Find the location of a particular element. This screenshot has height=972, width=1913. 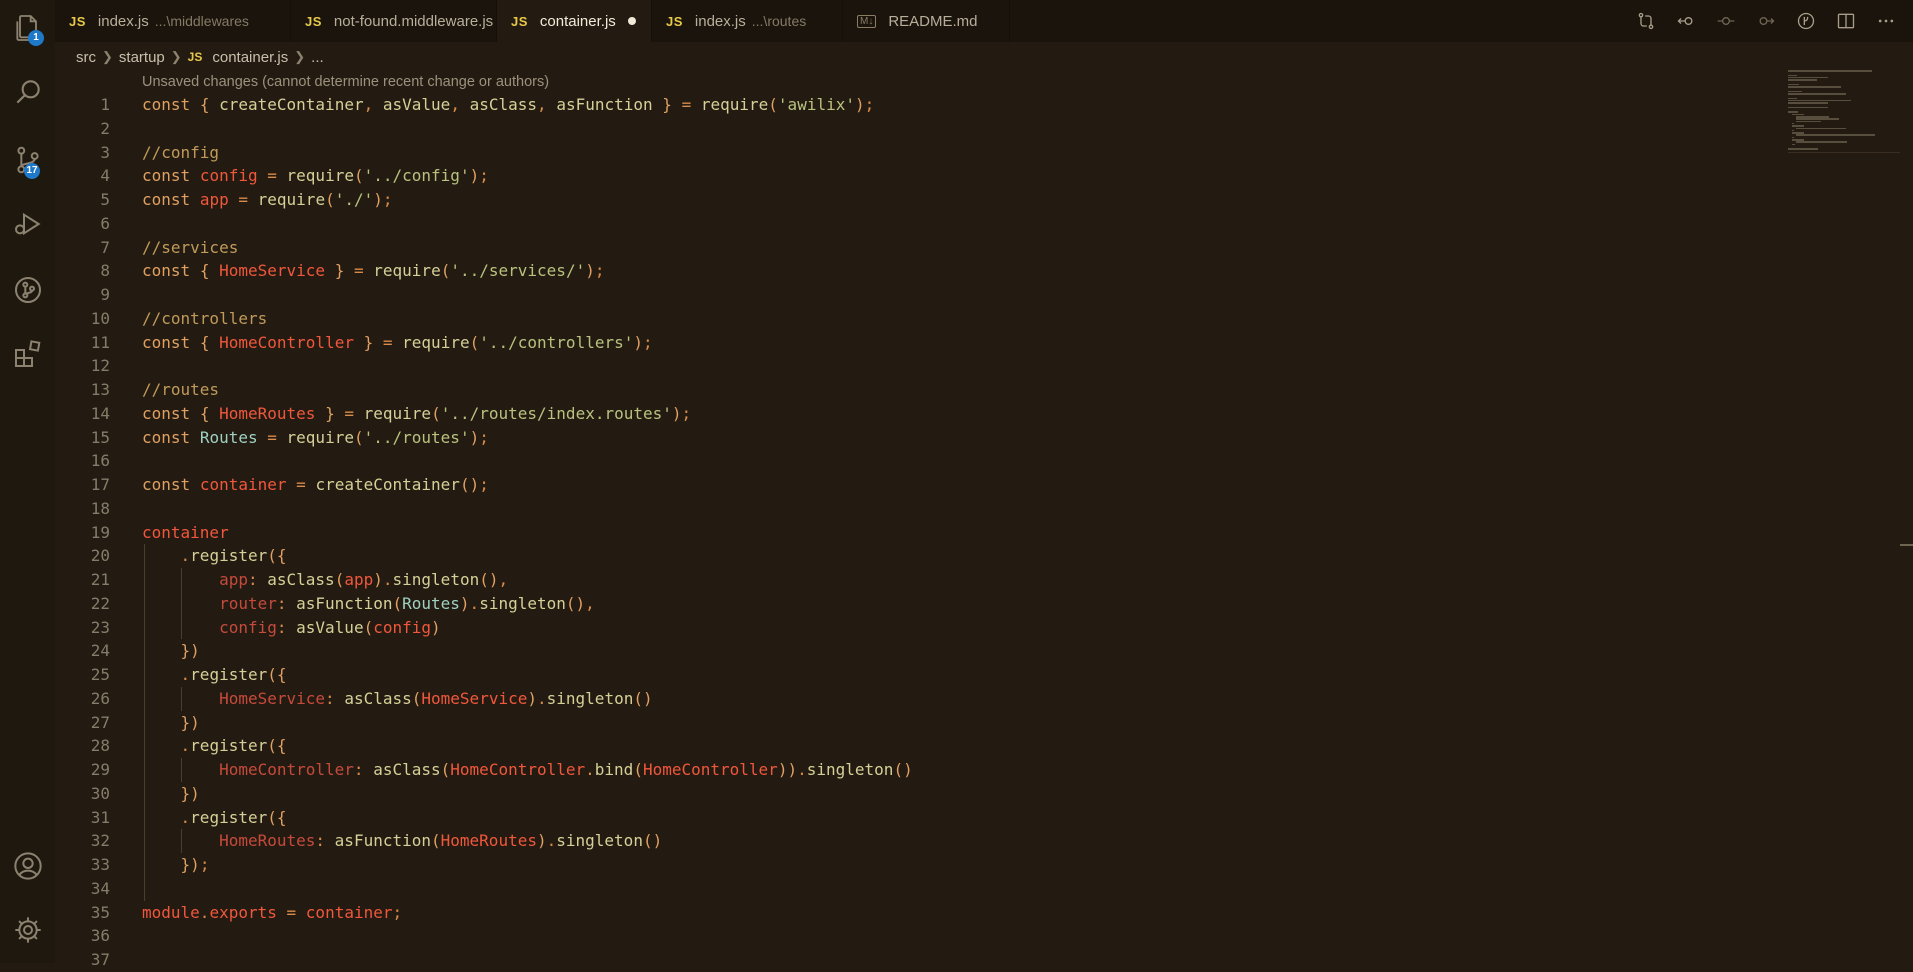

git-icon is located at coordinates (27, 289).